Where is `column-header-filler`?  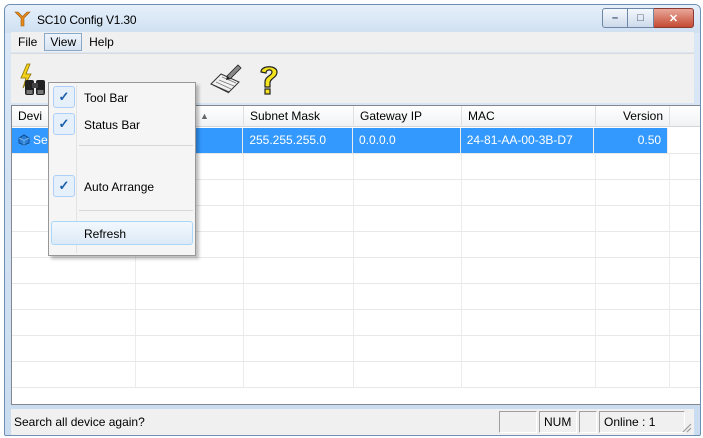
column-header-filler is located at coordinates (685, 116).